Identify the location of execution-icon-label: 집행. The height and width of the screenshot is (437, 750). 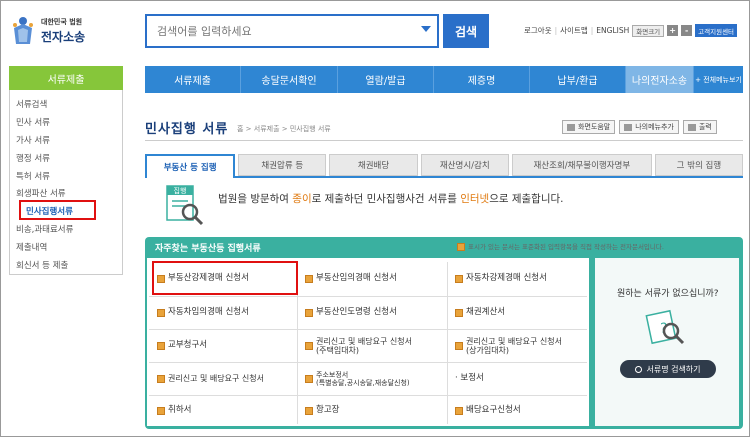
(180, 190).